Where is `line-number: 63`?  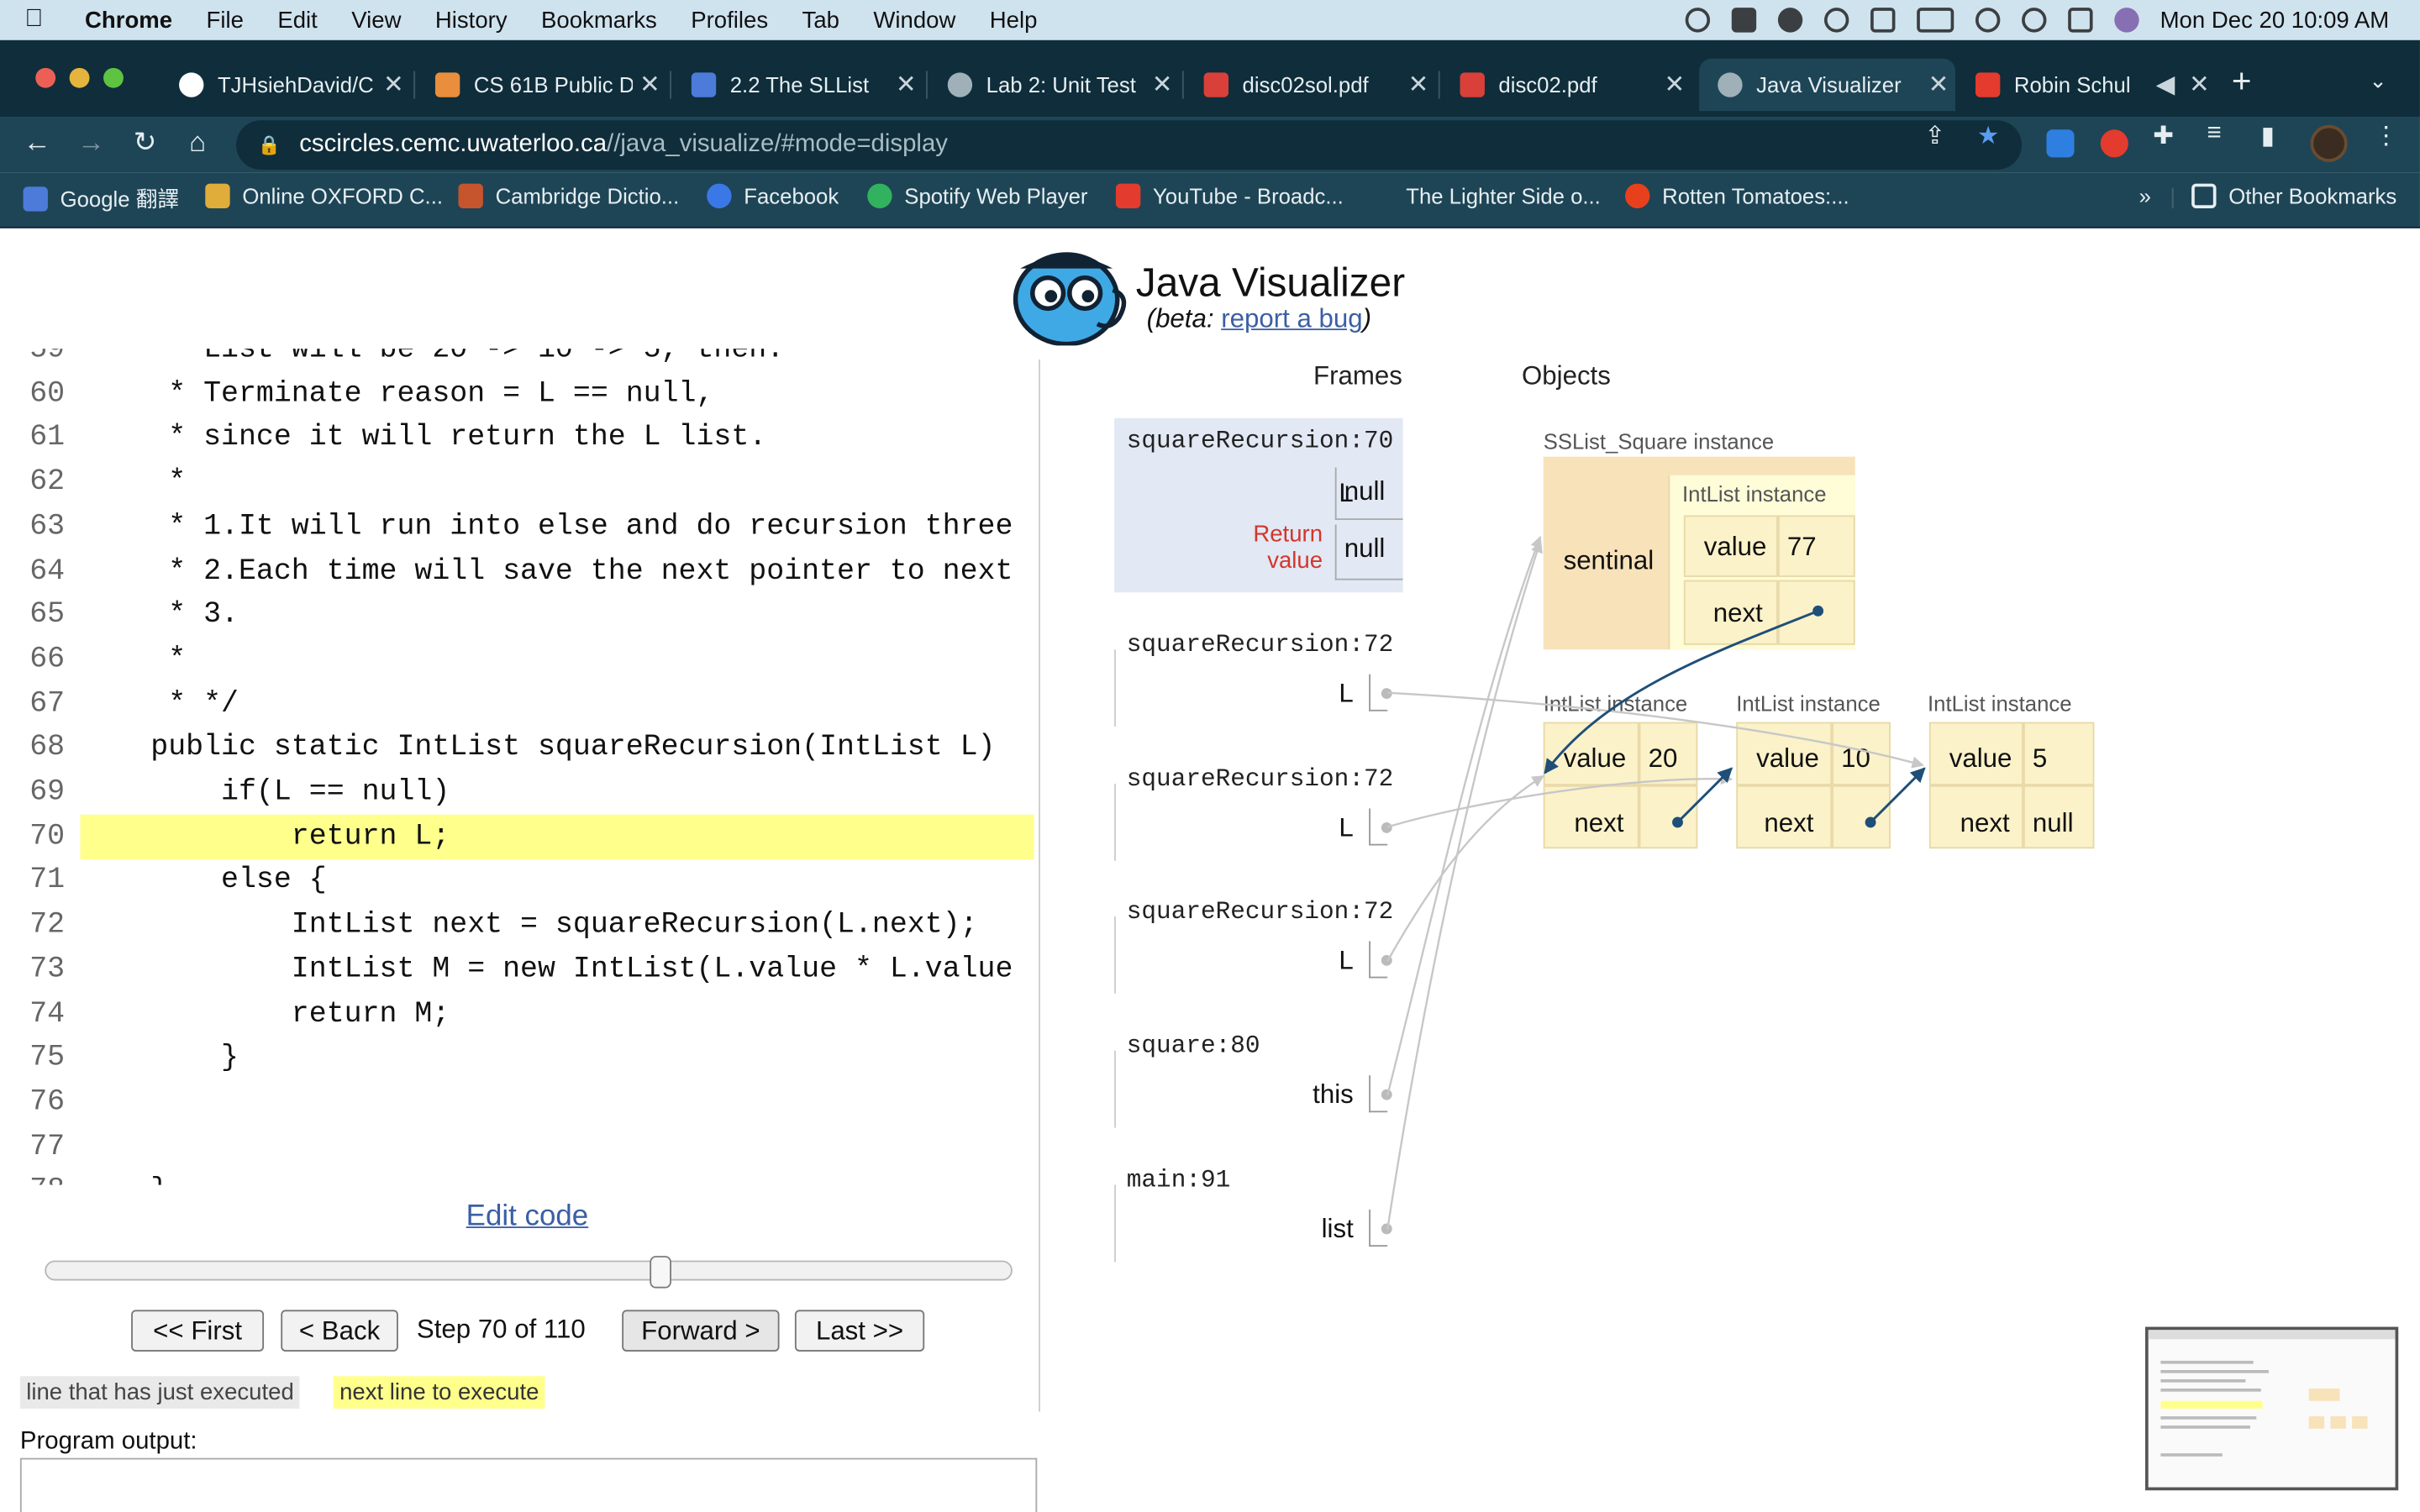 line-number: 63 is located at coordinates (47, 525).